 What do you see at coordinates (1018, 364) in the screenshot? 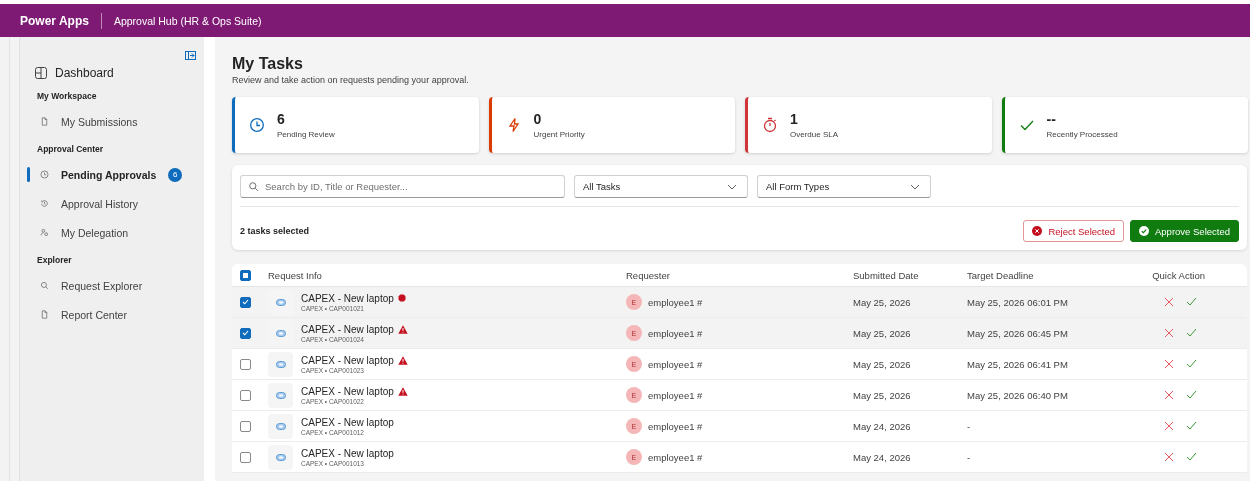
I see `target-deadline: May 25, 2026 06:41 PM` at bounding box center [1018, 364].